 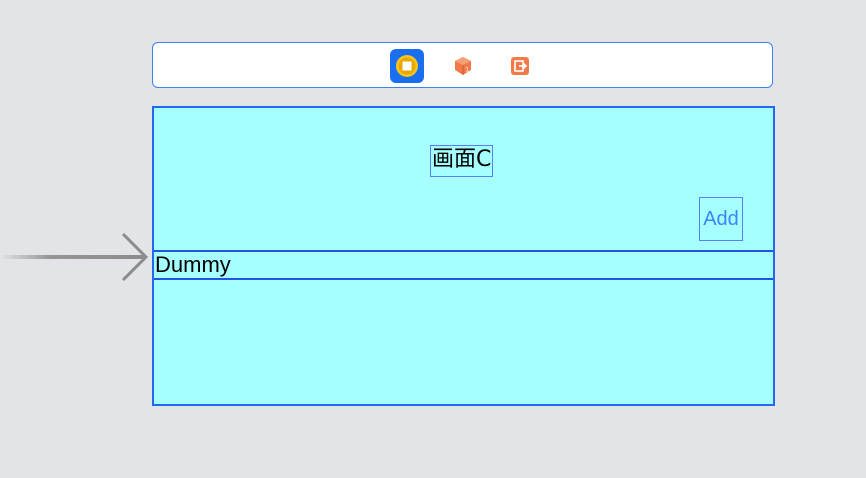 I want to click on add-button: Add, so click(x=721, y=219).